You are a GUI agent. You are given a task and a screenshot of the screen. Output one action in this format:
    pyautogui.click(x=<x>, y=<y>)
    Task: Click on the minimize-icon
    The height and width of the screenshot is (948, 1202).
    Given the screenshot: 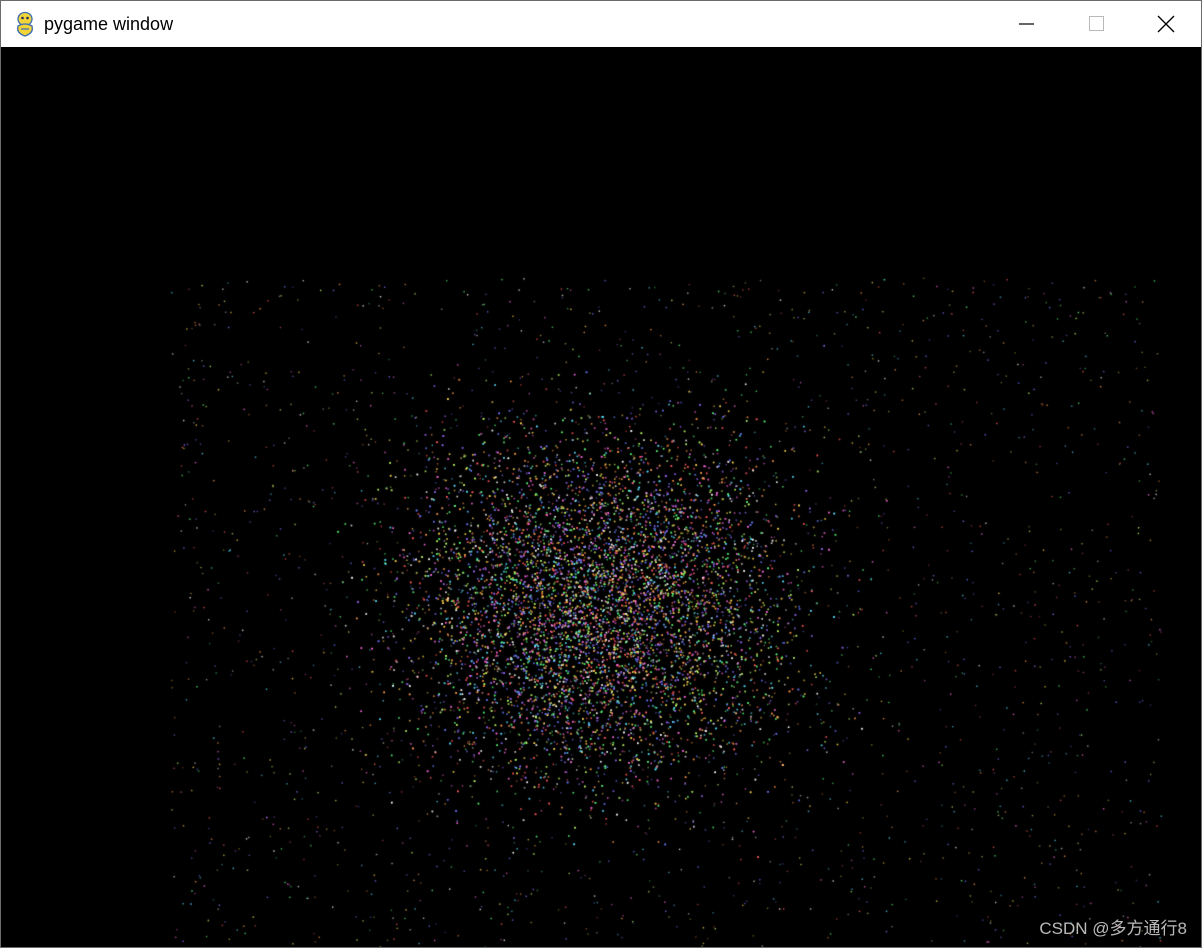 What is the action you would take?
    pyautogui.click(x=1026, y=24)
    